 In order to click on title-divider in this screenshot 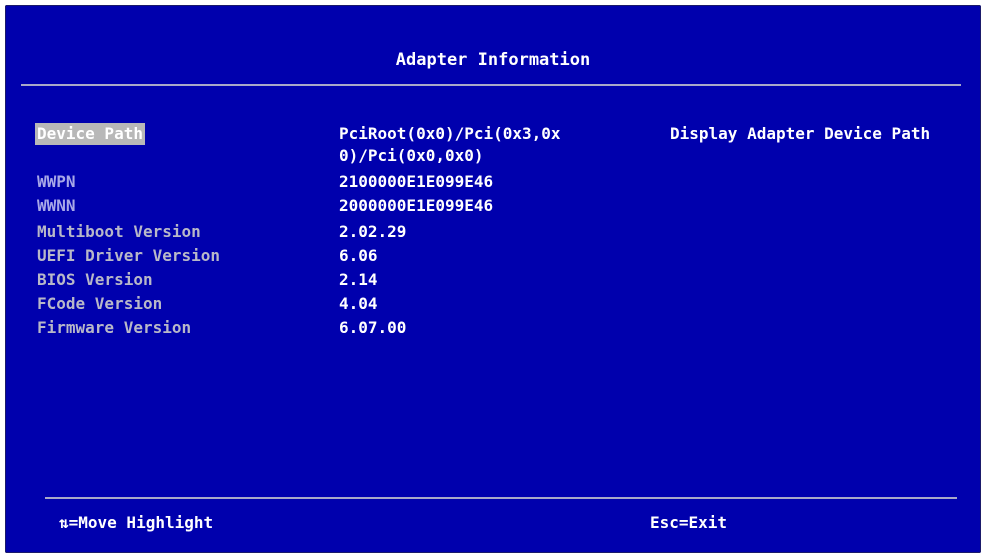, I will do `click(491, 85)`.